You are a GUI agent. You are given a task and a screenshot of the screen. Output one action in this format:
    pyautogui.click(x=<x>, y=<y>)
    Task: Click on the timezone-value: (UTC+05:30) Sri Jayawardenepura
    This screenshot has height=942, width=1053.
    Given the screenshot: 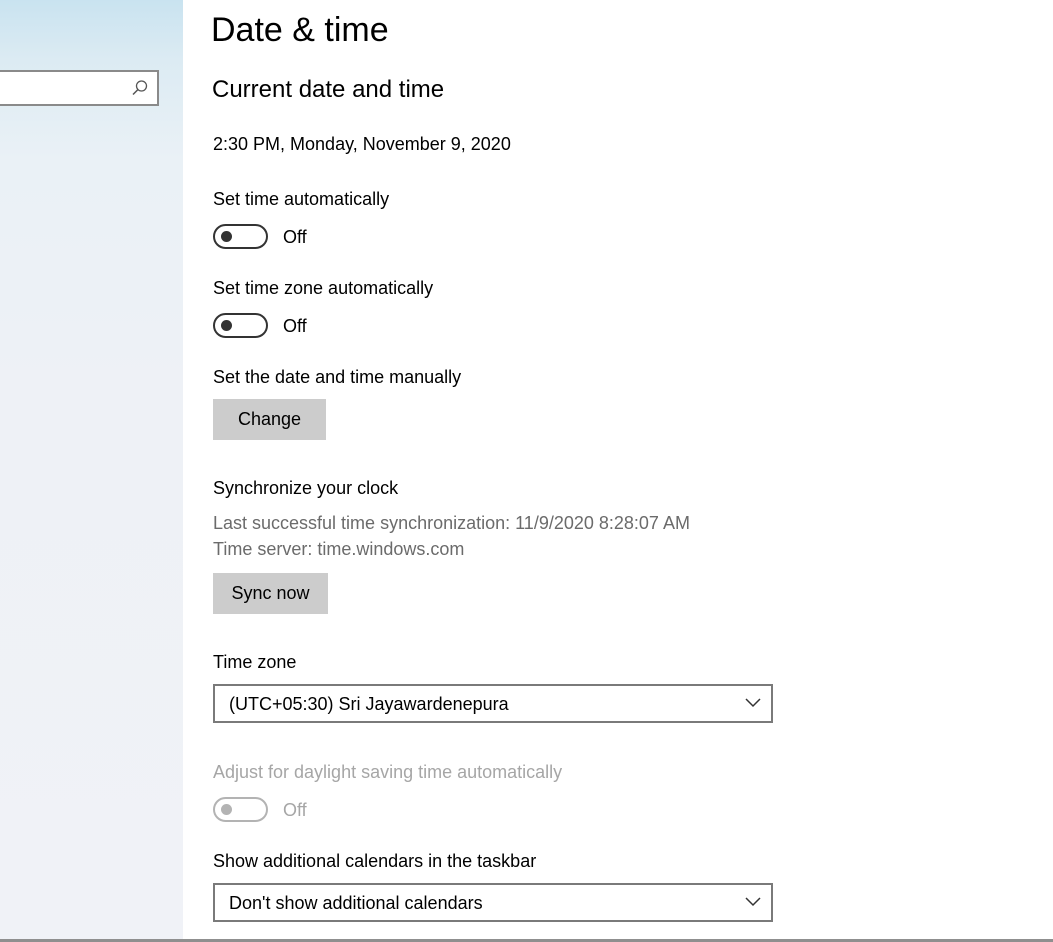 What is the action you would take?
    pyautogui.click(x=369, y=704)
    